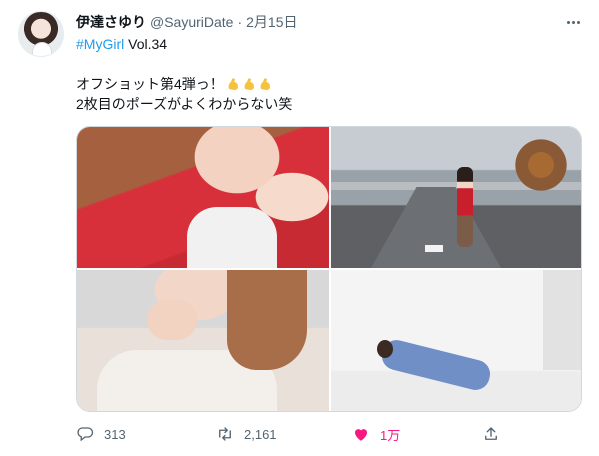 The width and height of the screenshot is (599, 456). Describe the element at coordinates (115, 434) in the screenshot. I see `reply-count: 313` at that location.